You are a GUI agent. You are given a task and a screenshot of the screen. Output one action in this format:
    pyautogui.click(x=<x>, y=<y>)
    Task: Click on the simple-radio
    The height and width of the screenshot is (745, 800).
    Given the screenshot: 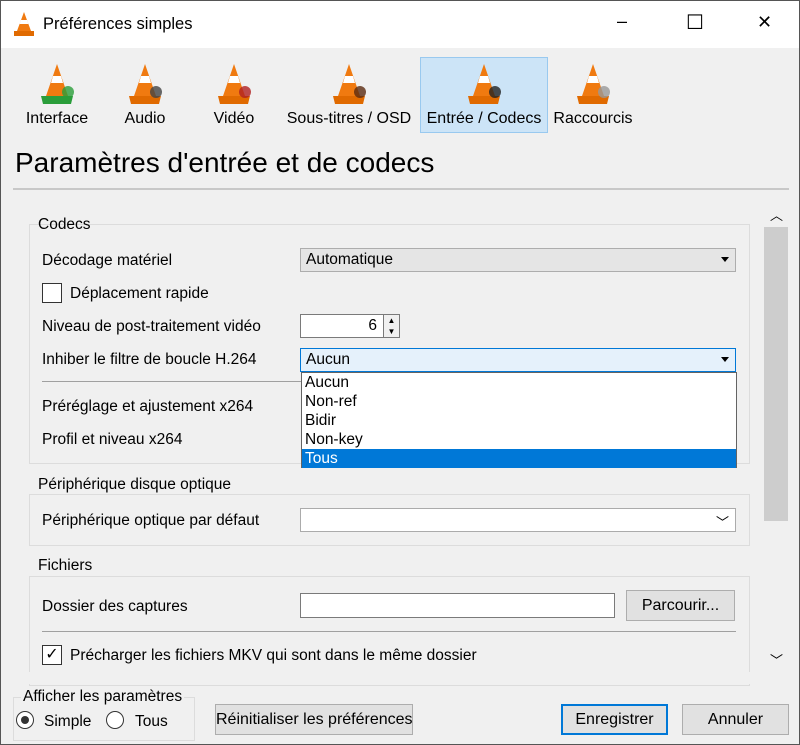 What is the action you would take?
    pyautogui.click(x=25, y=720)
    